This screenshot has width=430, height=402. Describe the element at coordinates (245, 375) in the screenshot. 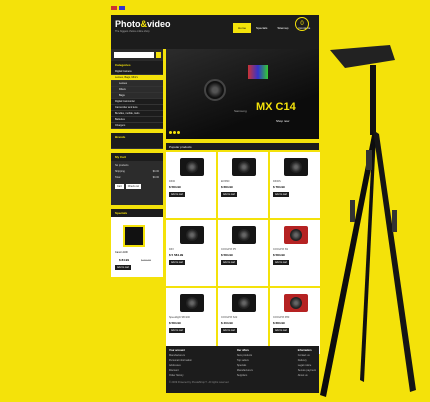

I see `footer-link: Suppliers` at that location.